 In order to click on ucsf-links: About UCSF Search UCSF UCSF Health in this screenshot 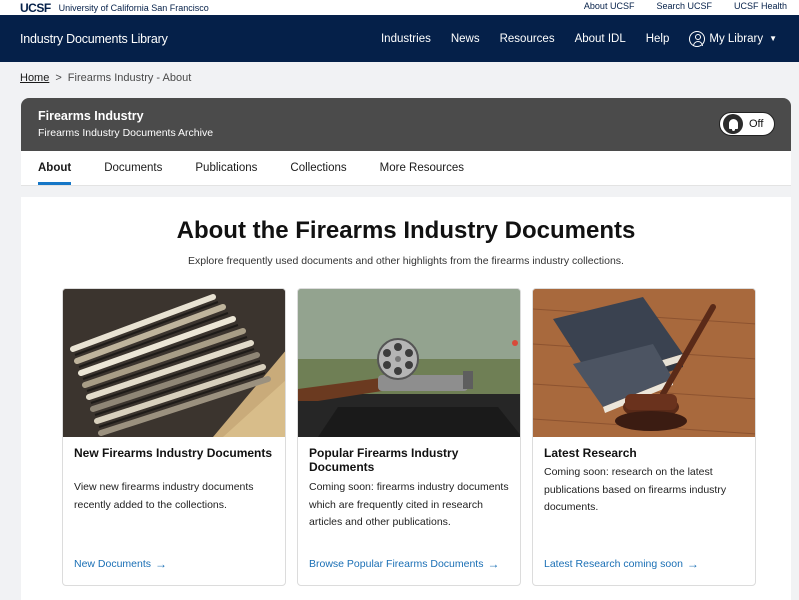, I will do `click(685, 6)`.